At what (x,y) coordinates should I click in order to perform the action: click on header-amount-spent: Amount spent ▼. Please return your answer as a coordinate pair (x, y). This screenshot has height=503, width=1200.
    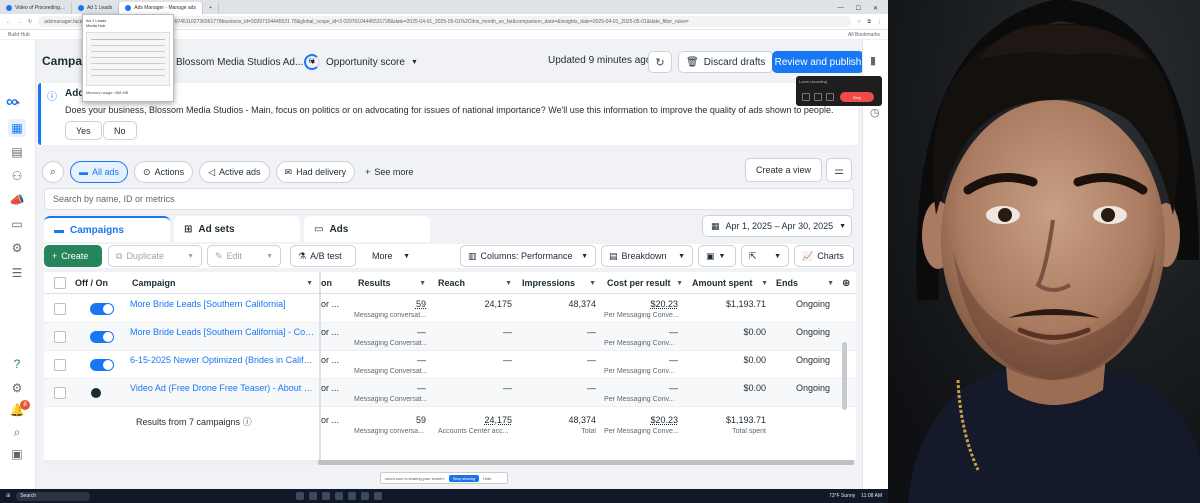
    Looking at the image, I should click on (733, 283).